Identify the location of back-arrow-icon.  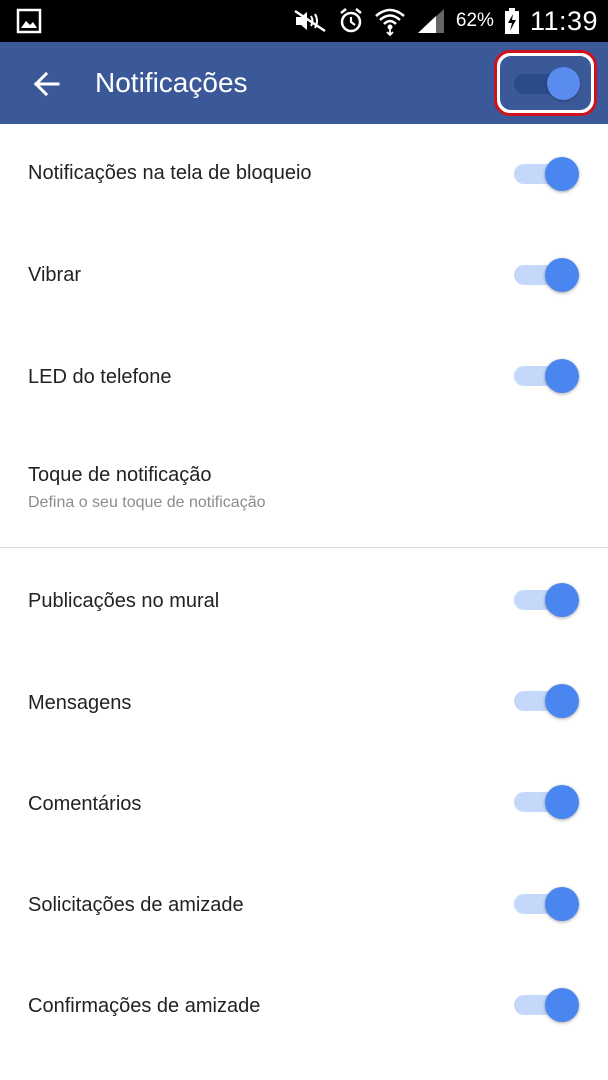
(47, 84).